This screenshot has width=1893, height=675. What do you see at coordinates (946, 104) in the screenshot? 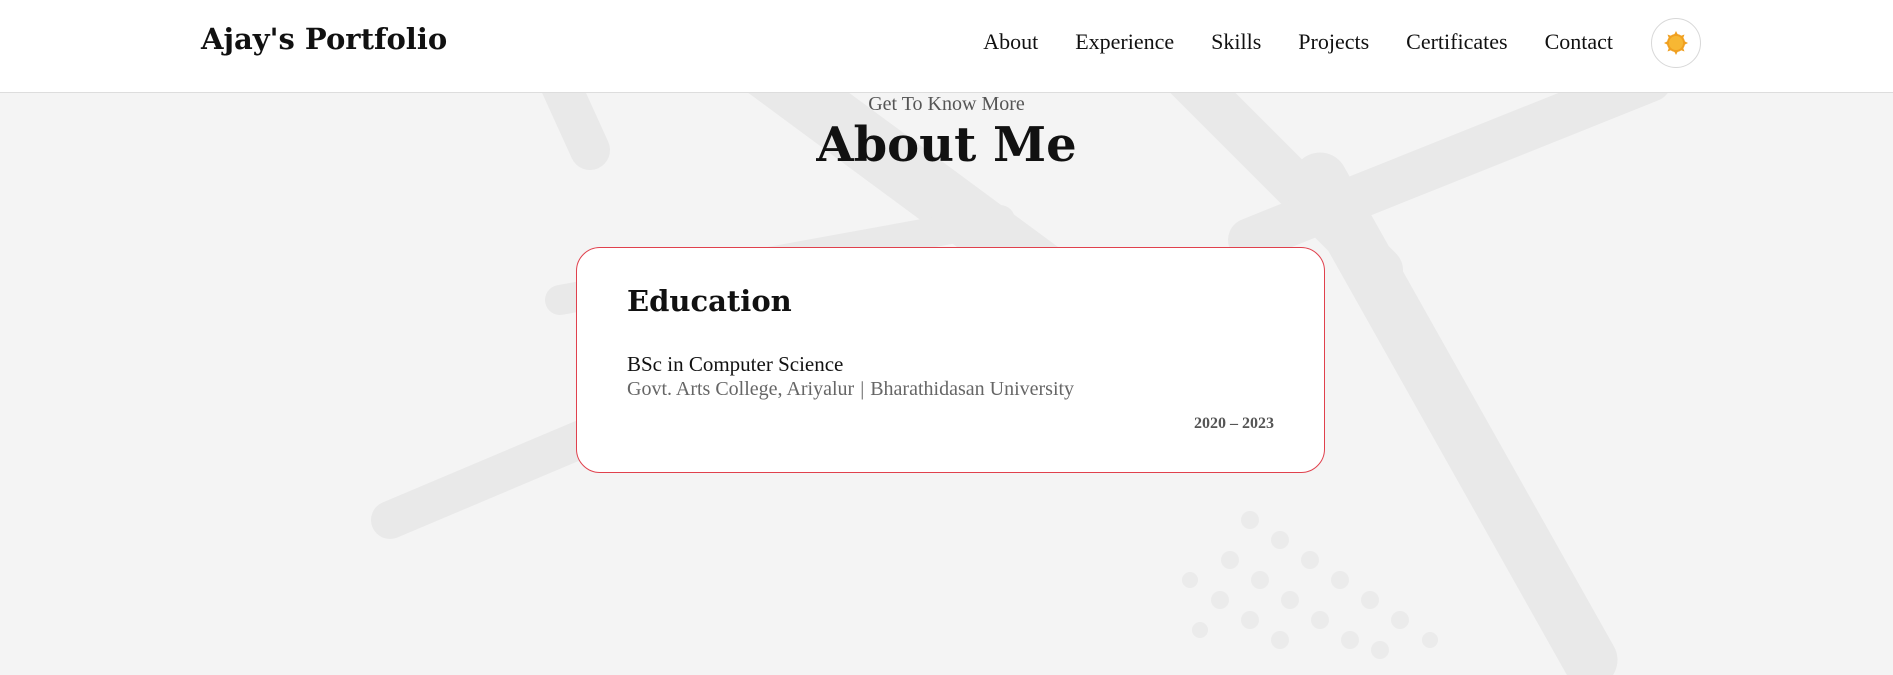
I see `section-subtitle: Get To Know More` at bounding box center [946, 104].